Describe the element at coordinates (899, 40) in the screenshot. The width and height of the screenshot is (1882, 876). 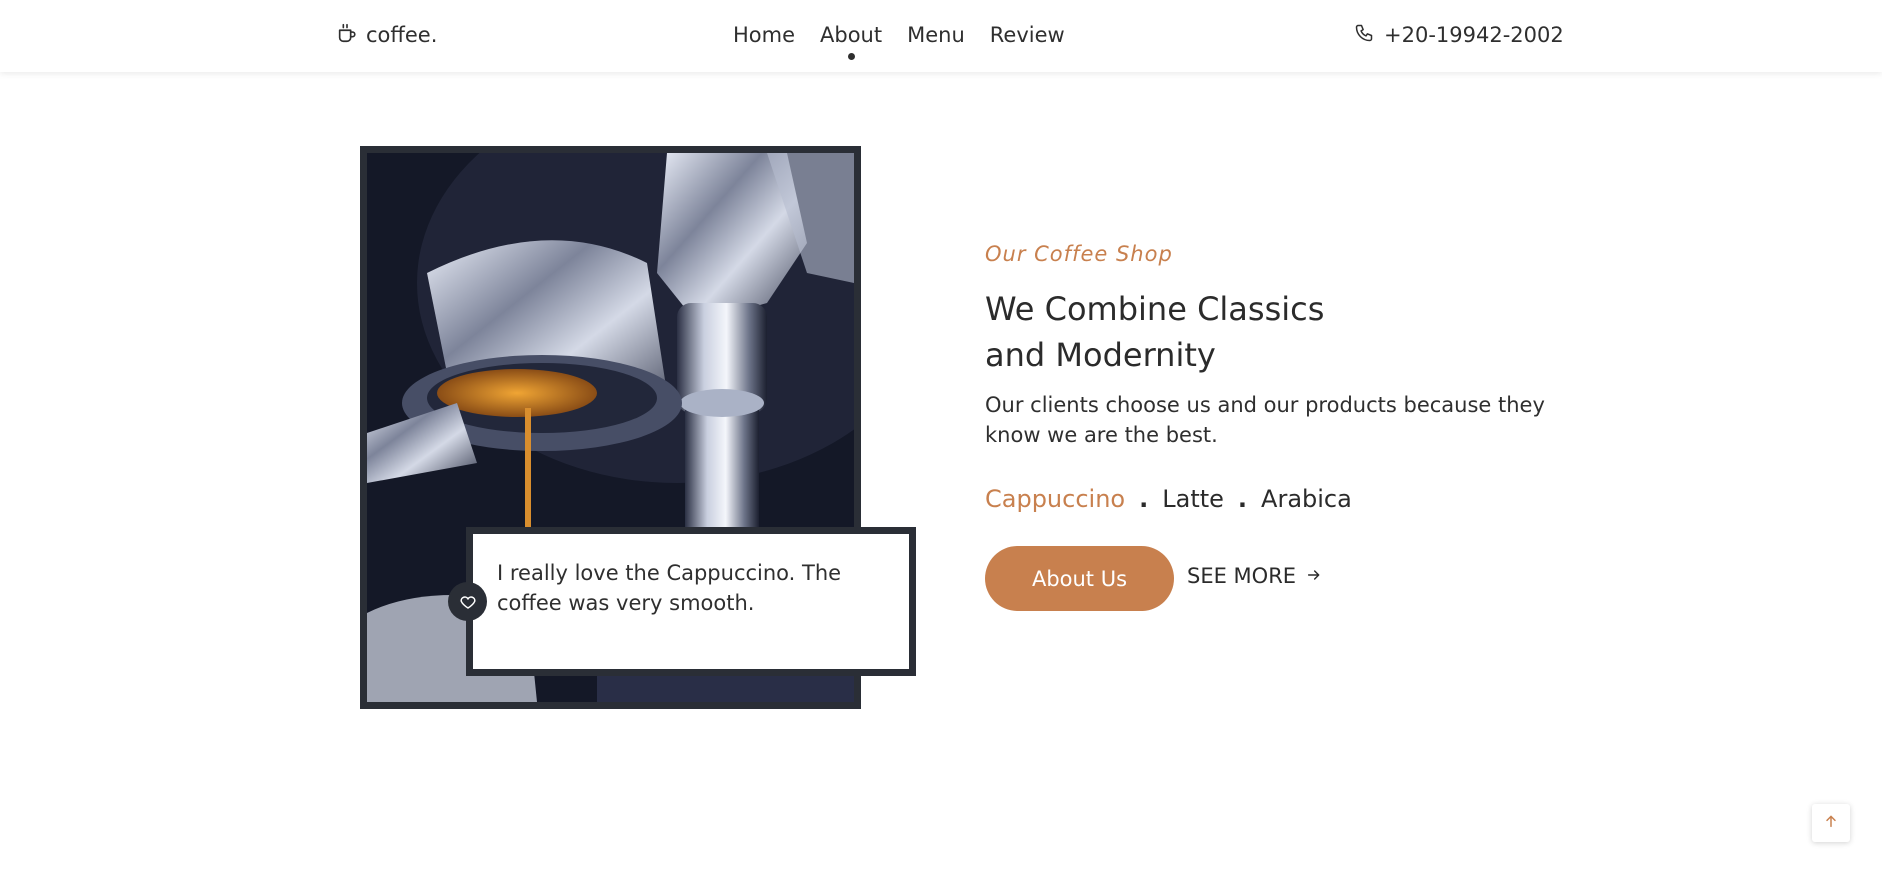
I see `main-nav: Home About Menu Review` at that location.